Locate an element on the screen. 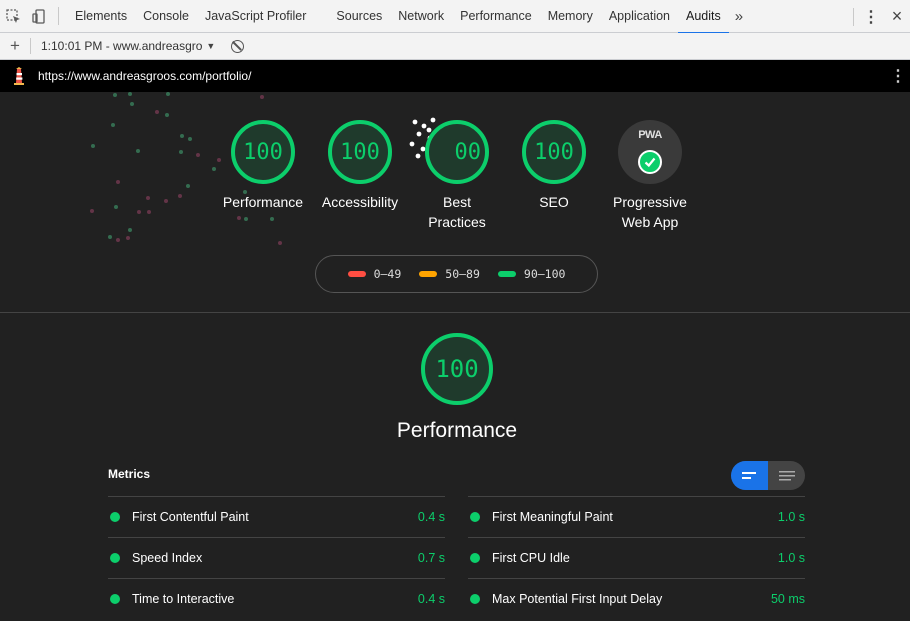  tab-network: Network is located at coordinates (421, 16).